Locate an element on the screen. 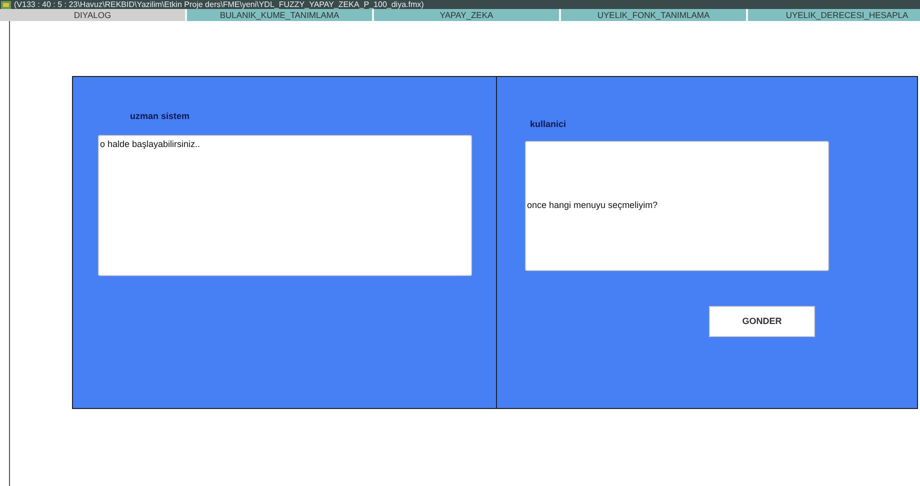 This screenshot has height=486, width=920. user-label: kullanici is located at coordinates (548, 124).